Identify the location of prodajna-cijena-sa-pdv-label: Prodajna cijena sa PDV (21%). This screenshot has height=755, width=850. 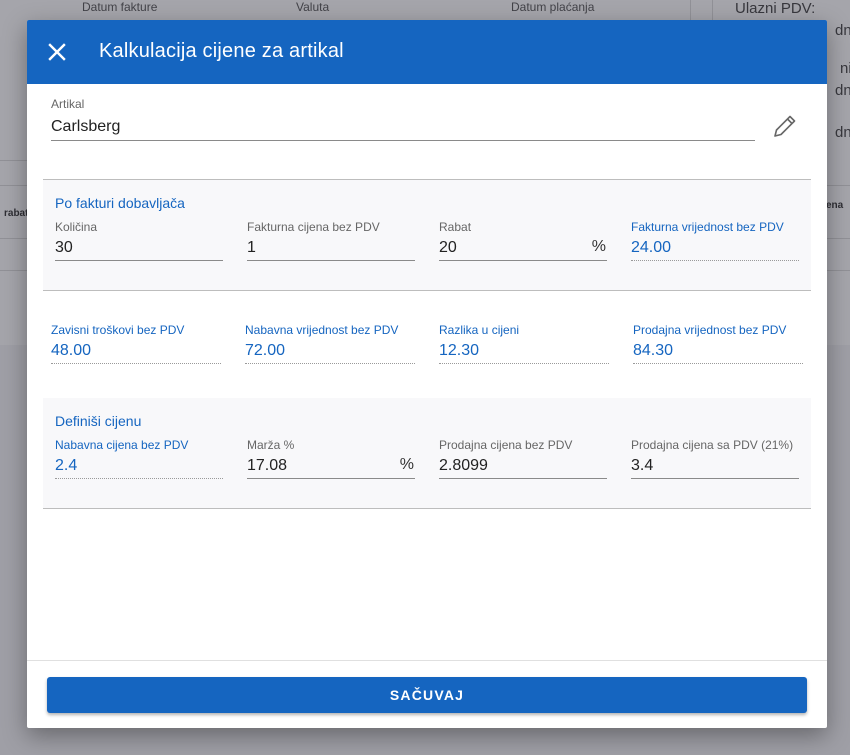
(712, 445).